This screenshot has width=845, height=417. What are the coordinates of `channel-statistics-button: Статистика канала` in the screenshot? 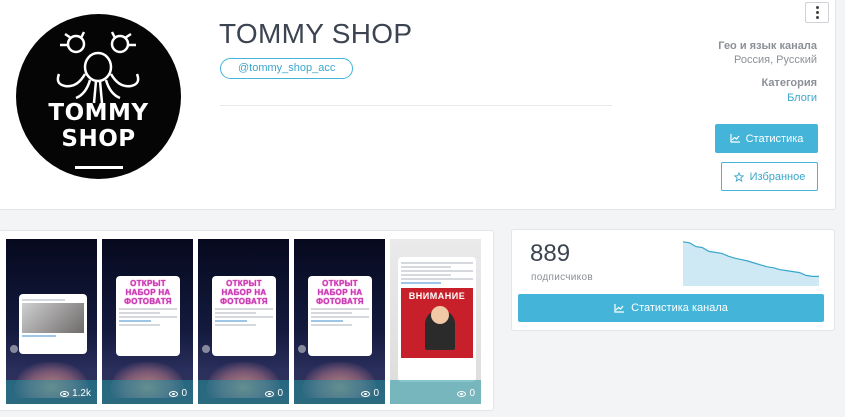 It's located at (671, 308).